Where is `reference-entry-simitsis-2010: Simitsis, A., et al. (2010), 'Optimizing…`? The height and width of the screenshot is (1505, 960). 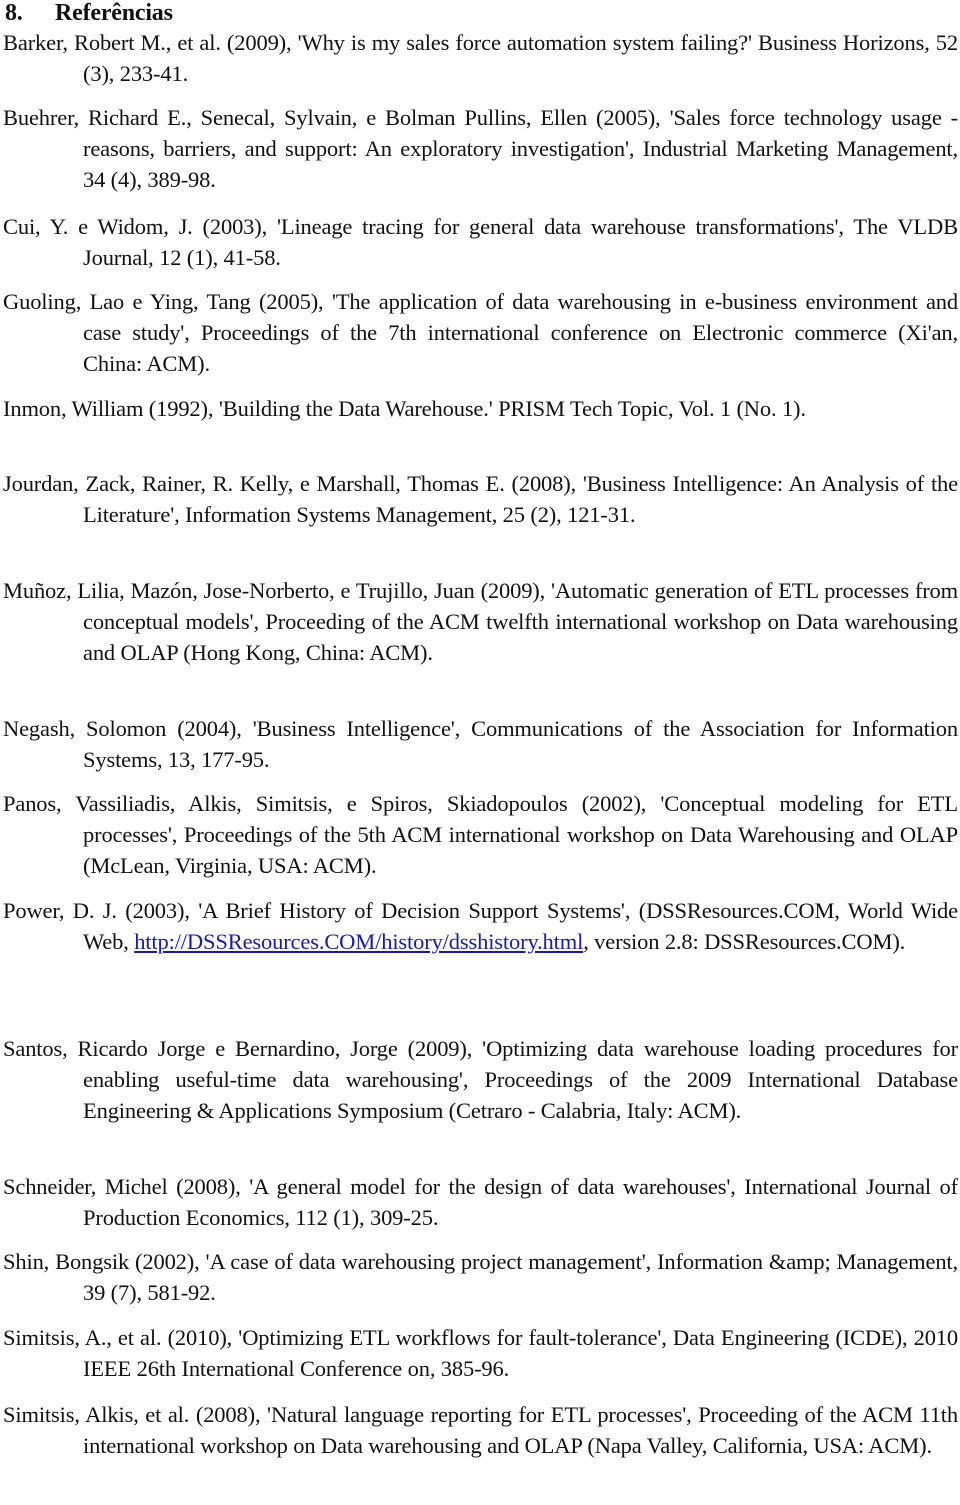
reference-entry-simitsis-2010: Simitsis, A., et al. (2010), 'Optimizing… is located at coordinates (480, 1353).